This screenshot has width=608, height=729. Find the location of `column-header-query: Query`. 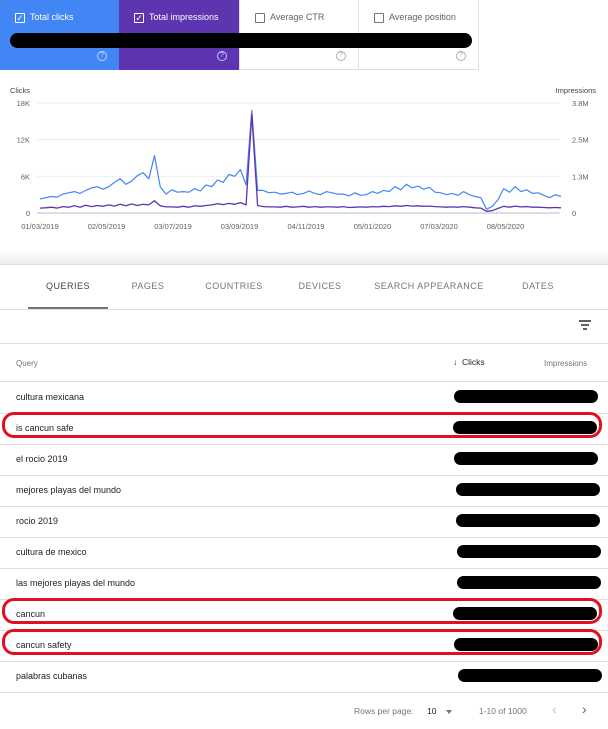

column-header-query: Query is located at coordinates (27, 363).